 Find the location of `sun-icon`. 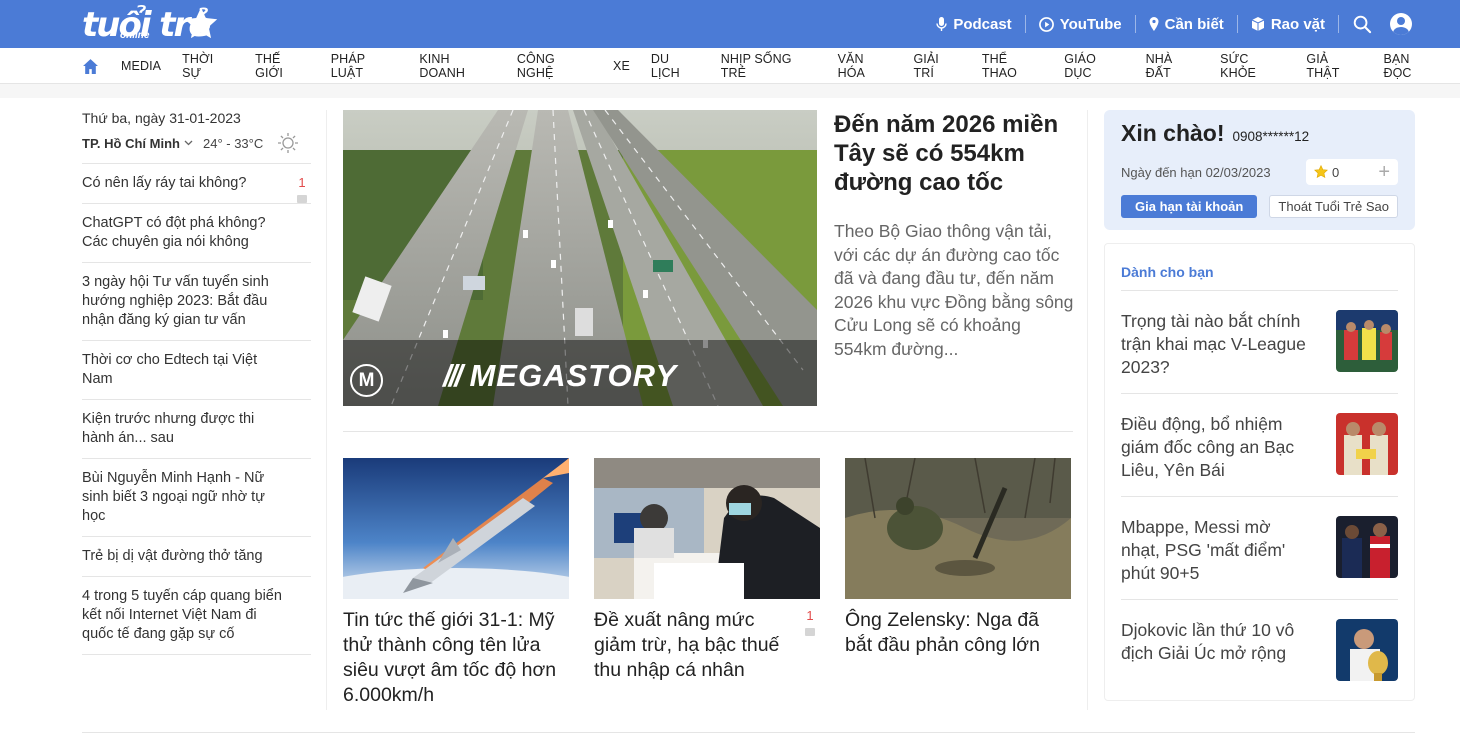

sun-icon is located at coordinates (288, 143).